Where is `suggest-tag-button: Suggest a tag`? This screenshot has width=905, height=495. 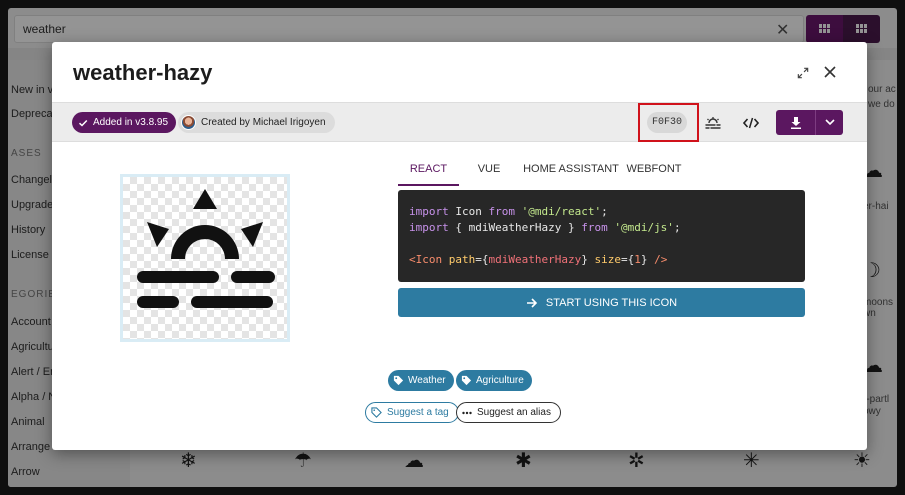 suggest-tag-button: Suggest a tag is located at coordinates (412, 412).